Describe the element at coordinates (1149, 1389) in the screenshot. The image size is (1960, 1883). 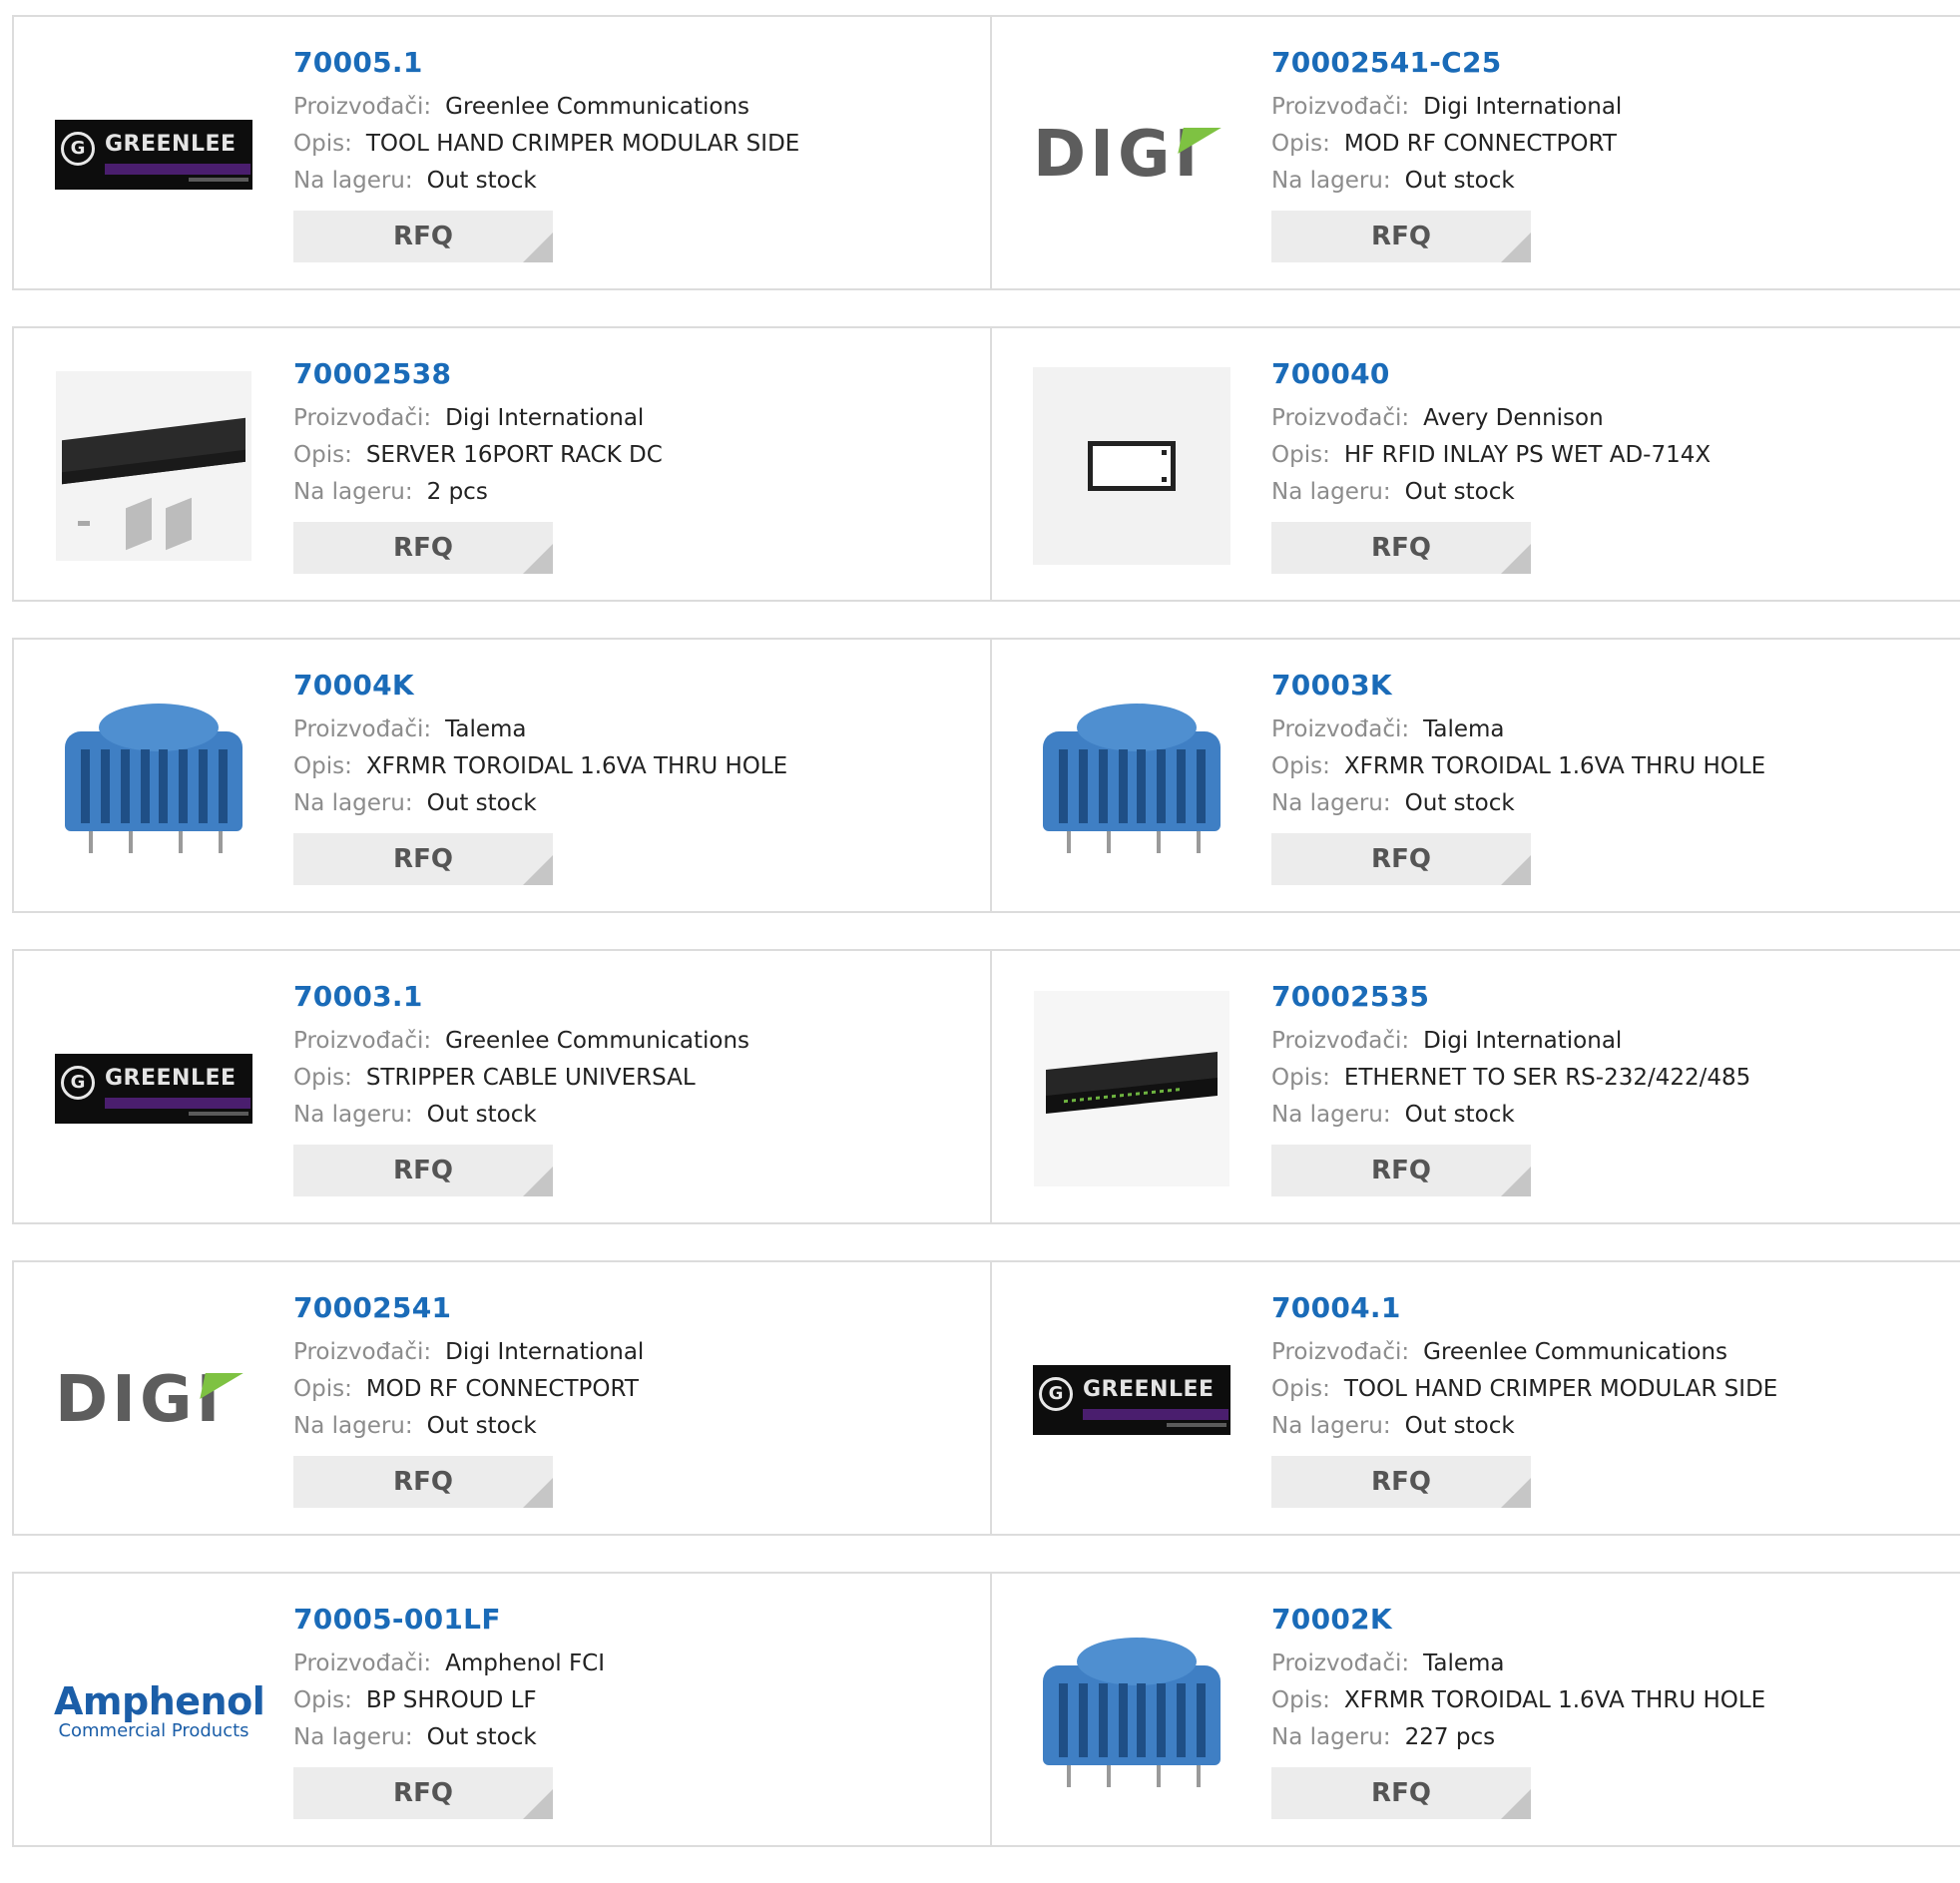
I see `greenlee-wordmark: GREENLEE` at that location.